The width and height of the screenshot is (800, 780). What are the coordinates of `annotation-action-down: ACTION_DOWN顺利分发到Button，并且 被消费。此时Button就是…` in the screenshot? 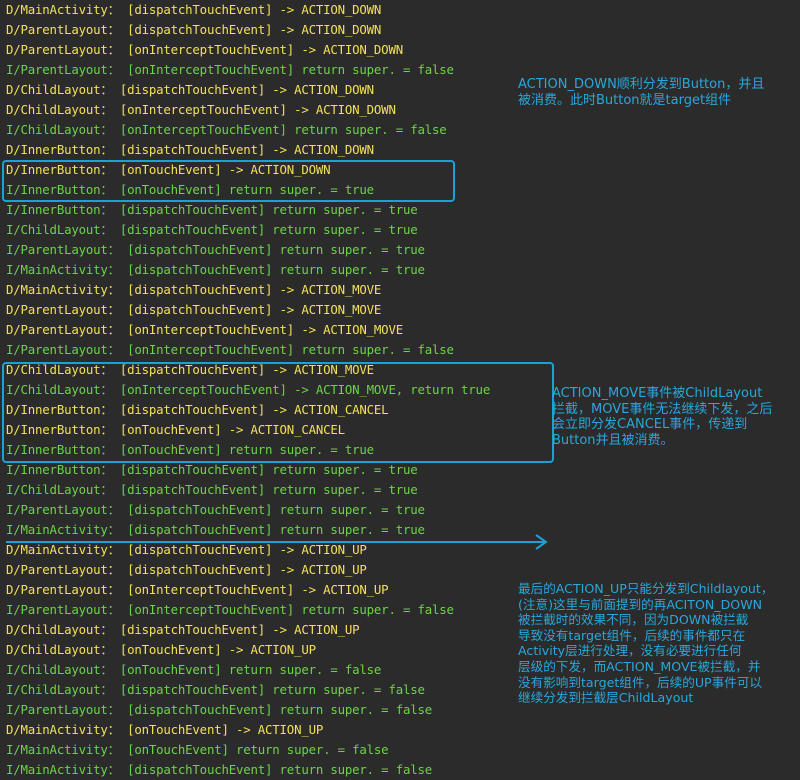 It's located at (641, 92).